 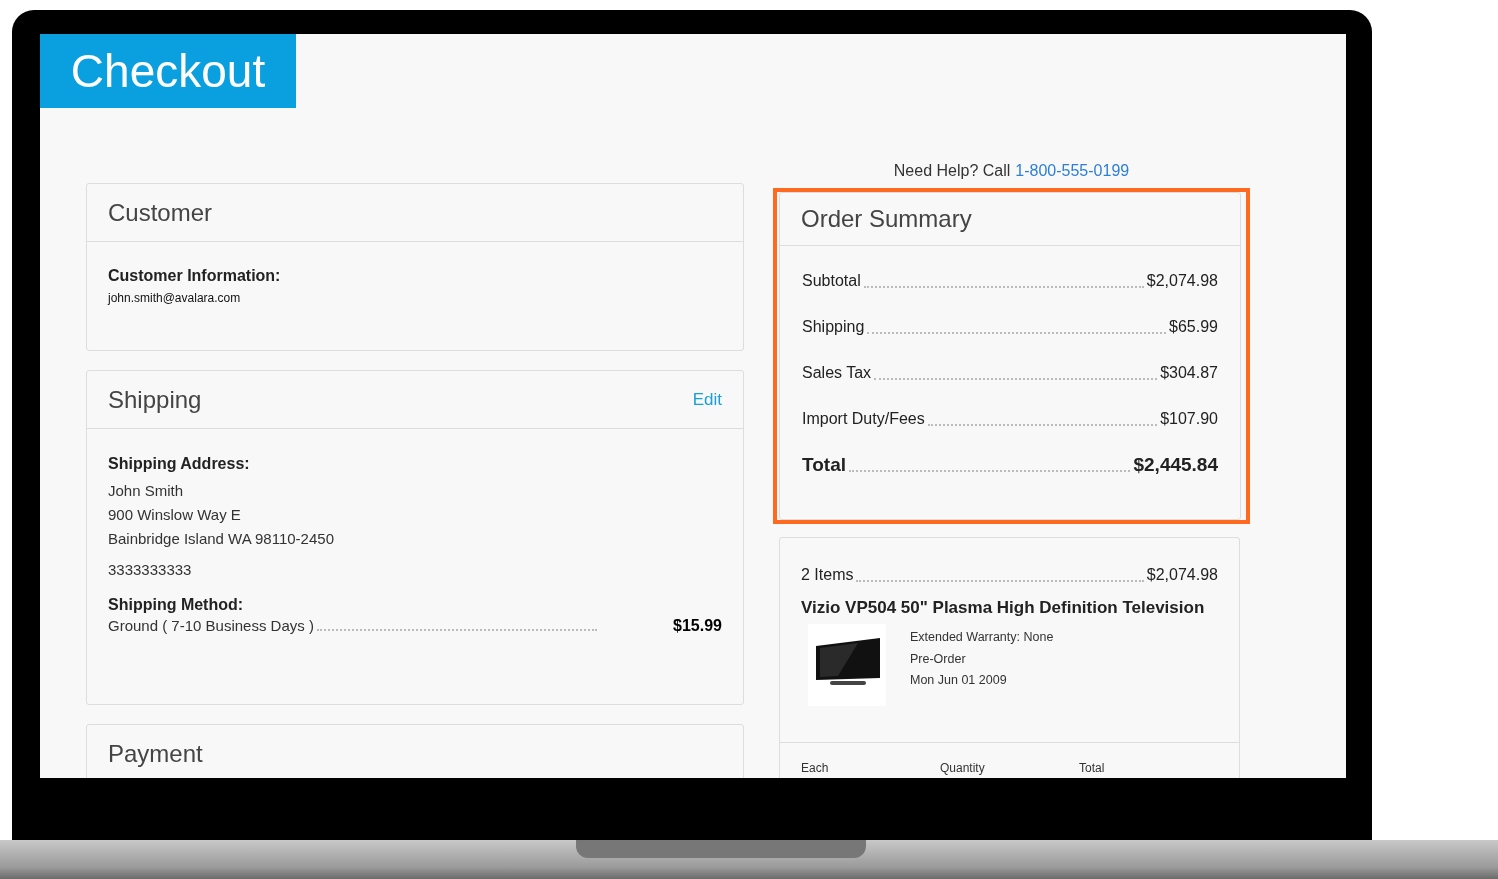 I want to click on panel-title: Order Summary, so click(x=886, y=219).